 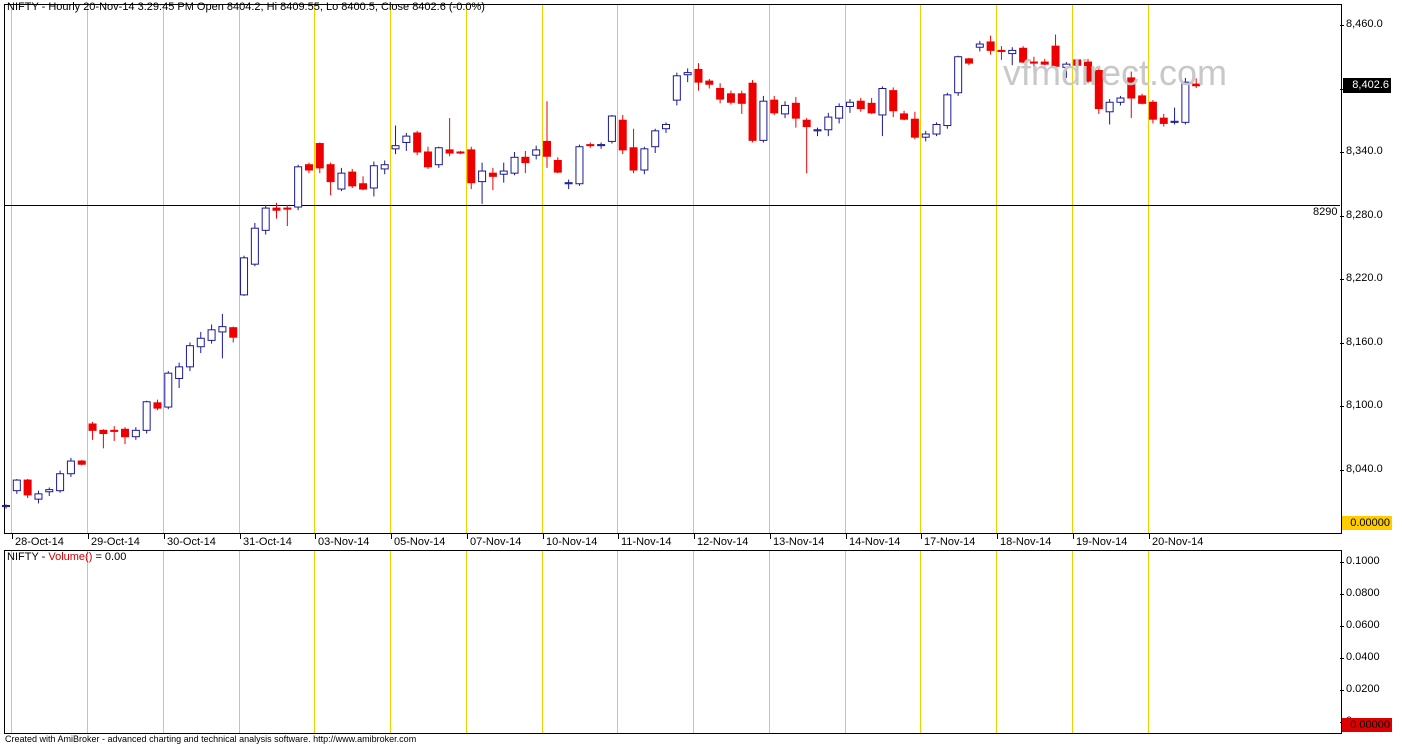 What do you see at coordinates (948, 540) in the screenshot?
I see `date-axis-tick: 17-Nov-14` at bounding box center [948, 540].